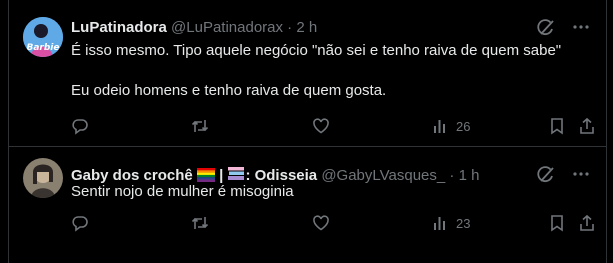 The height and width of the screenshot is (263, 613). What do you see at coordinates (333, 126) in the screenshot?
I see `tweet-actions: 26` at bounding box center [333, 126].